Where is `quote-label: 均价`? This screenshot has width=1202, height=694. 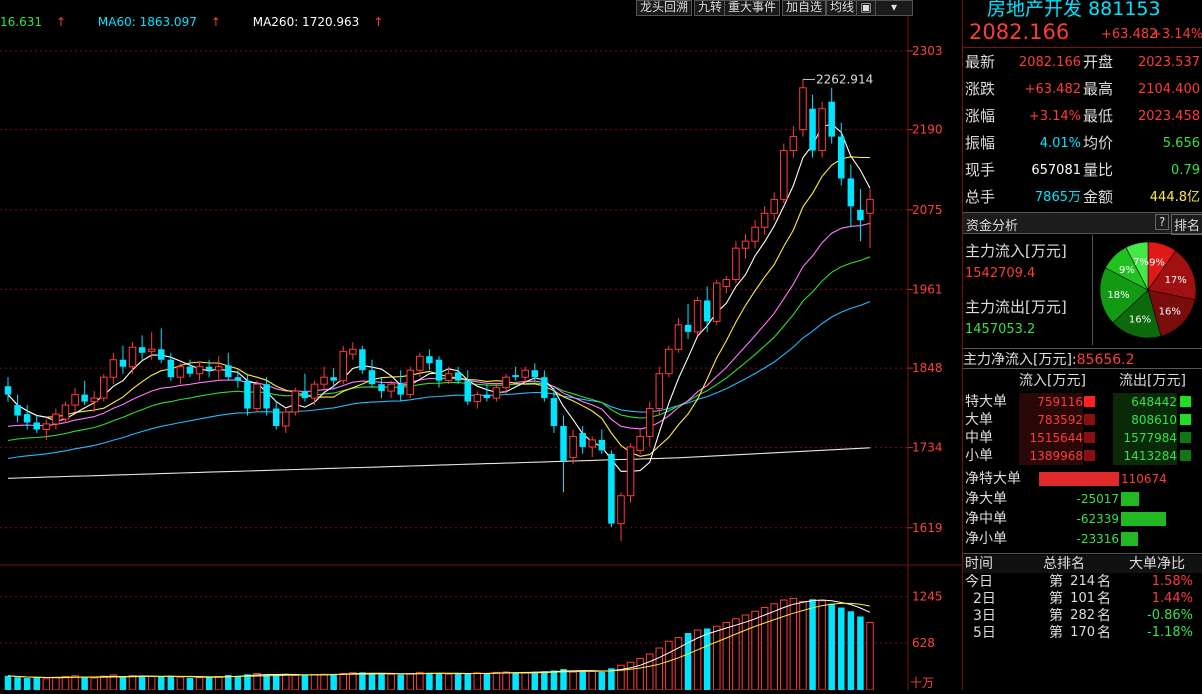
quote-label: 均价 is located at coordinates (1098, 143).